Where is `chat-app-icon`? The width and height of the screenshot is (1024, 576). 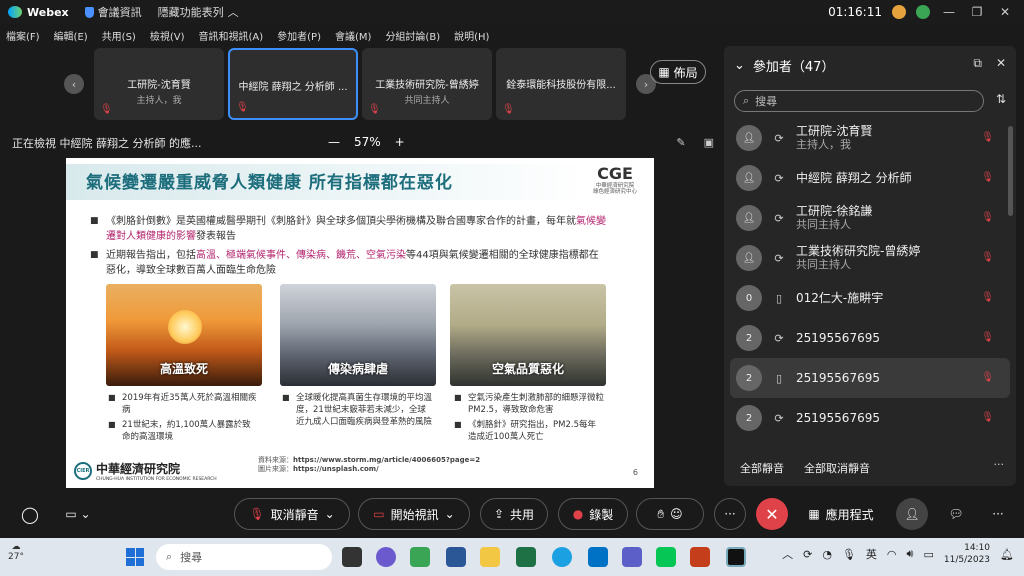 chat-app-icon is located at coordinates (386, 557).